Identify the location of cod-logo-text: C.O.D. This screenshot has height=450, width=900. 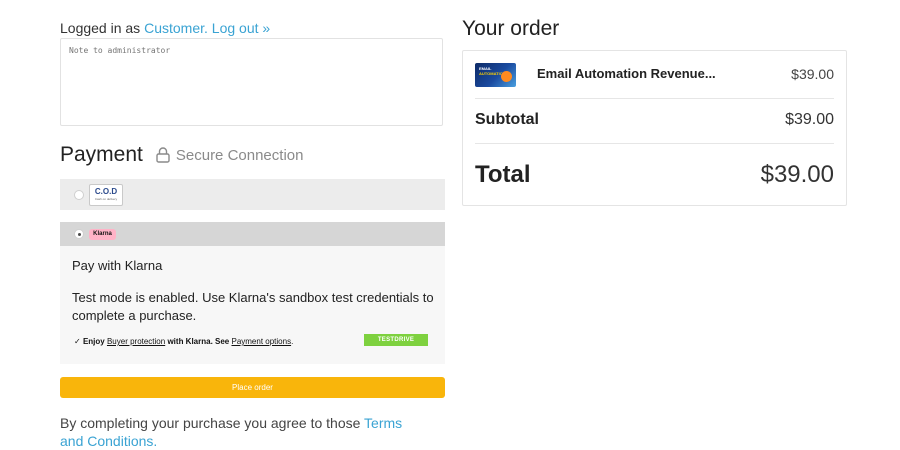
(106, 191).